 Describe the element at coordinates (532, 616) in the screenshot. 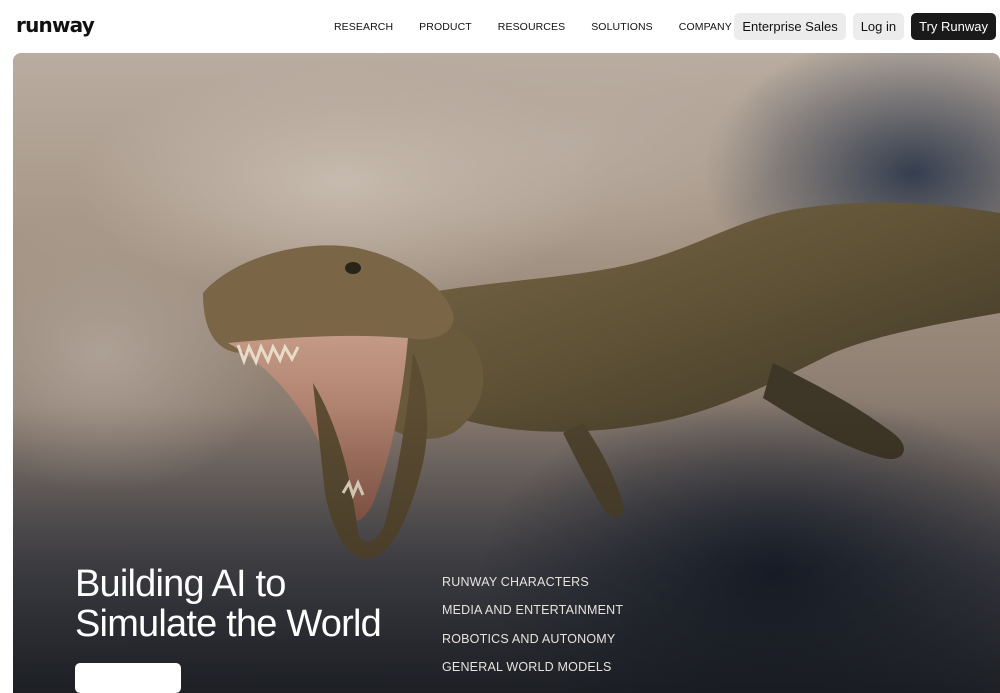

I see `hero-link-media-entertainment: MEDIA AND ENTERTAINMENT` at that location.